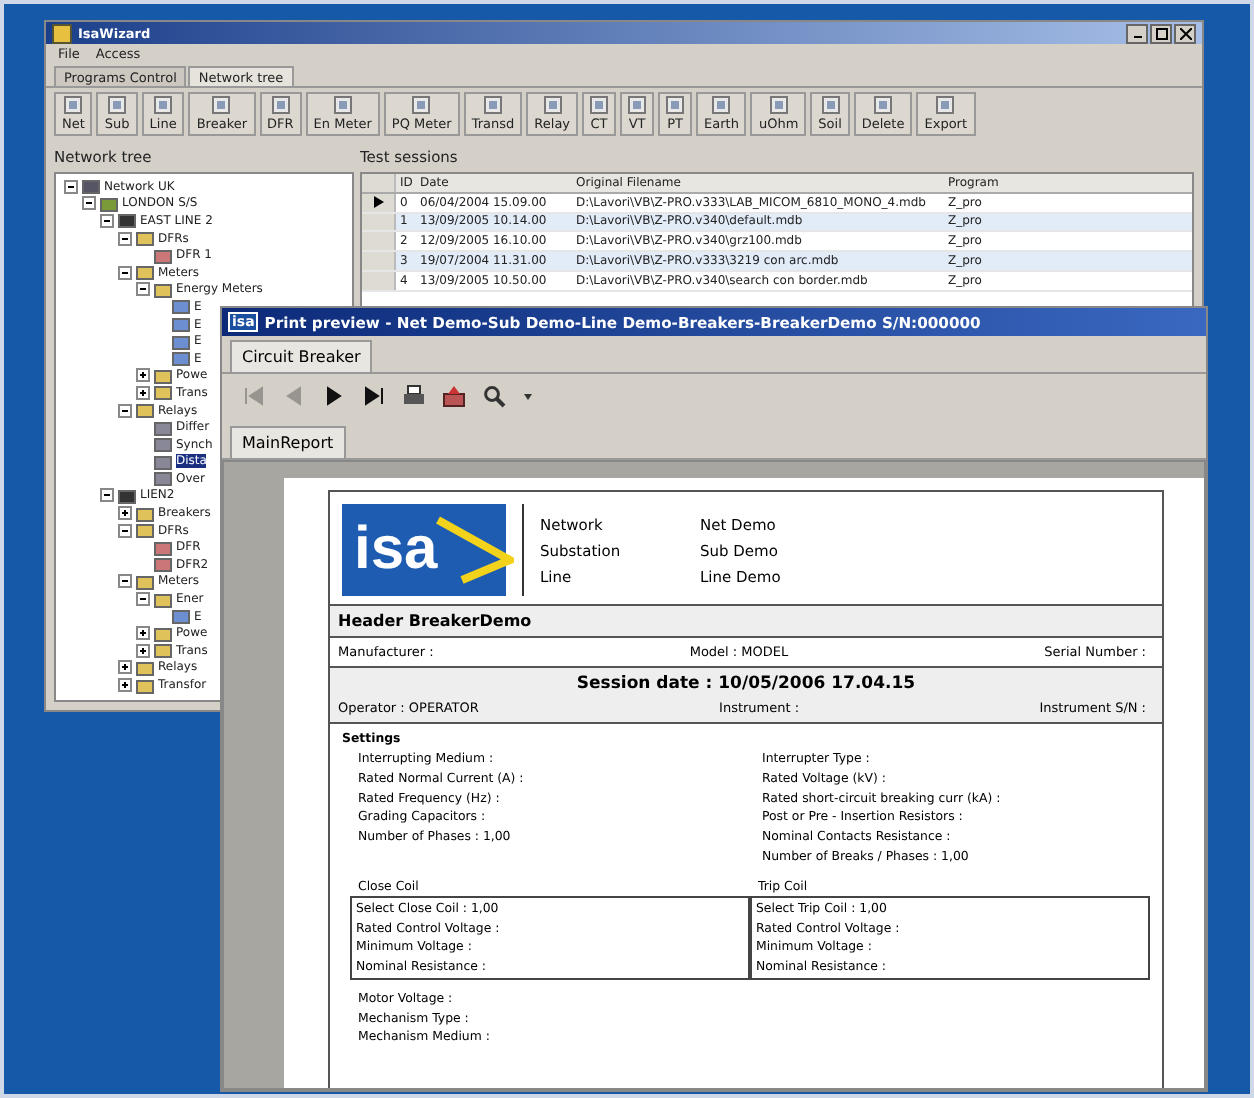 Image resolution: width=1254 pixels, height=1098 pixels. I want to click on last-icon, so click(374, 396).